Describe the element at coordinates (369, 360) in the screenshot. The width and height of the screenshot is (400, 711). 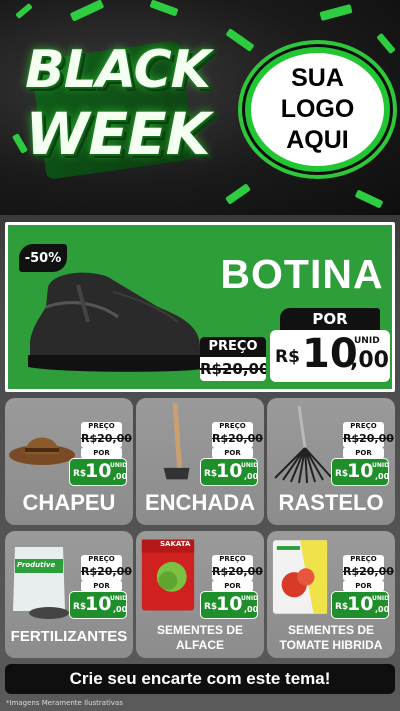
I see `hero-price-cents: ,00` at that location.